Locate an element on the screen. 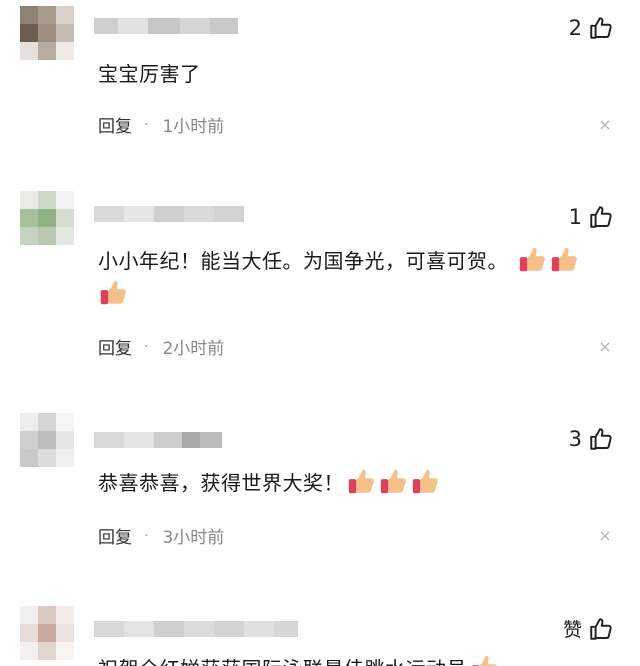 This screenshot has width=640, height=666. comment-text: 小小年纪！能当大任。为国争光，可喜可贺。 is located at coordinates (354, 277).